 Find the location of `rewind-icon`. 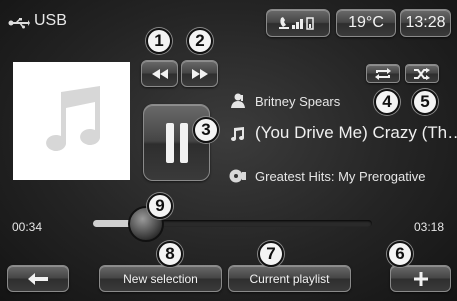

rewind-icon is located at coordinates (159, 73).